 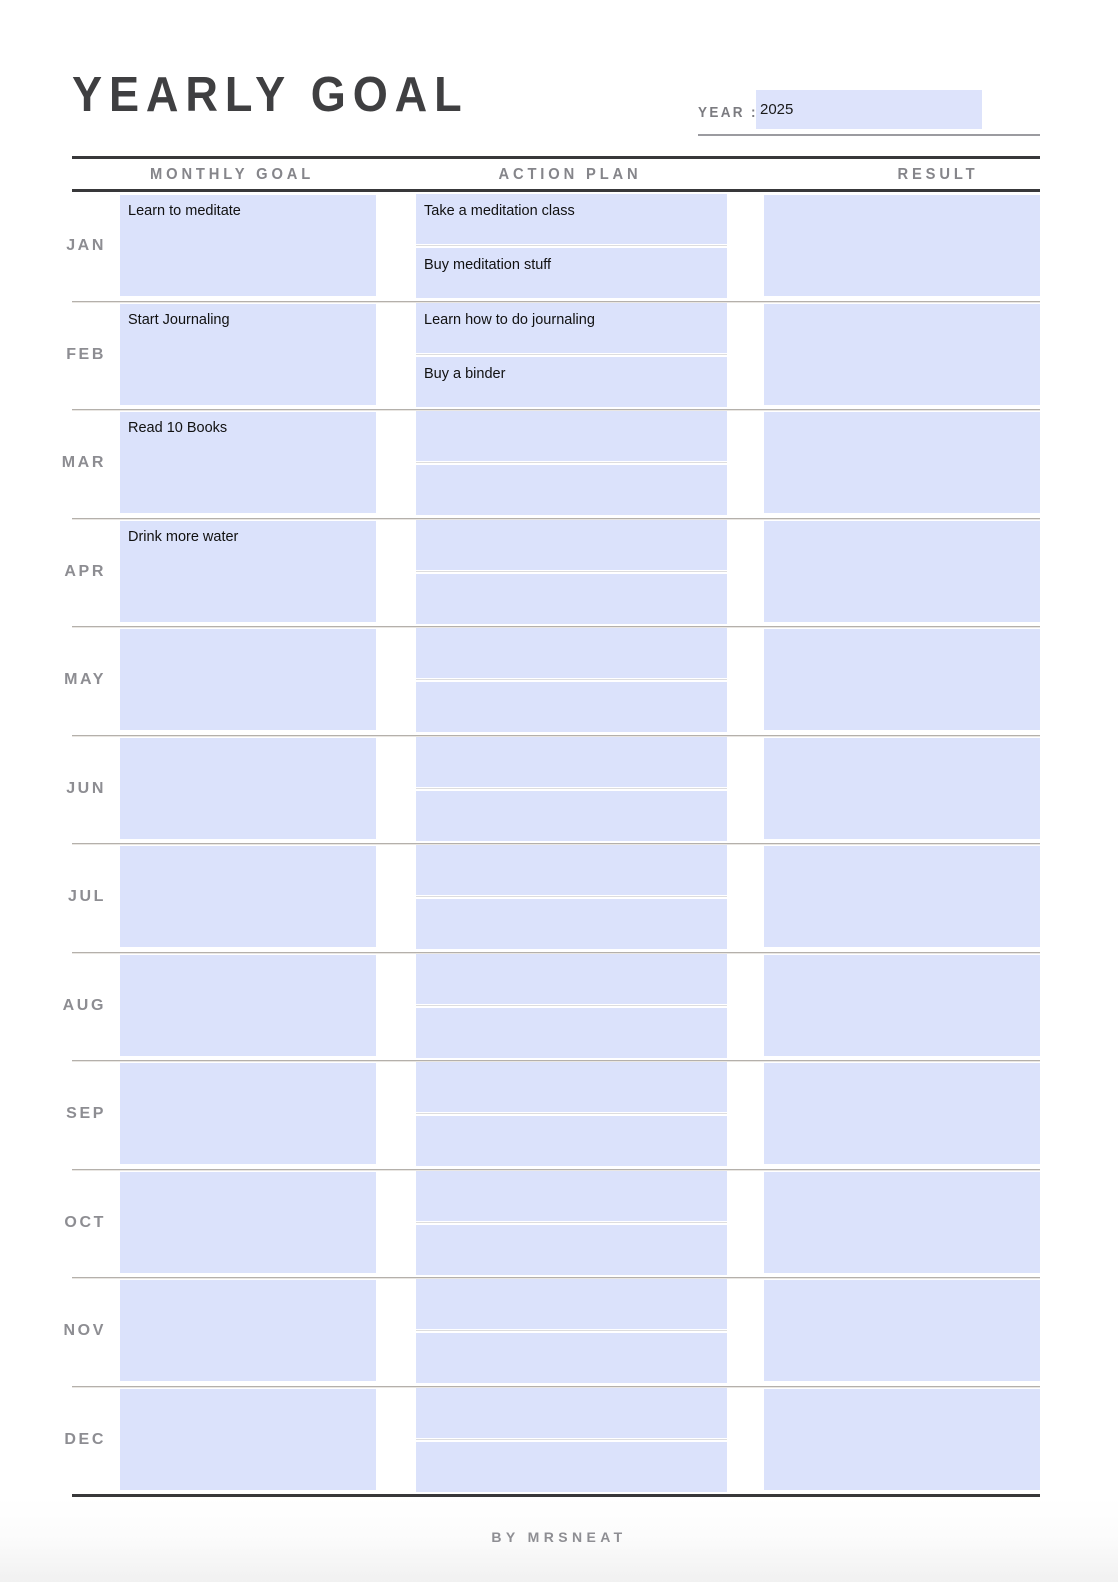 What do you see at coordinates (85, 571) in the screenshot?
I see `month-label-apr: APR` at bounding box center [85, 571].